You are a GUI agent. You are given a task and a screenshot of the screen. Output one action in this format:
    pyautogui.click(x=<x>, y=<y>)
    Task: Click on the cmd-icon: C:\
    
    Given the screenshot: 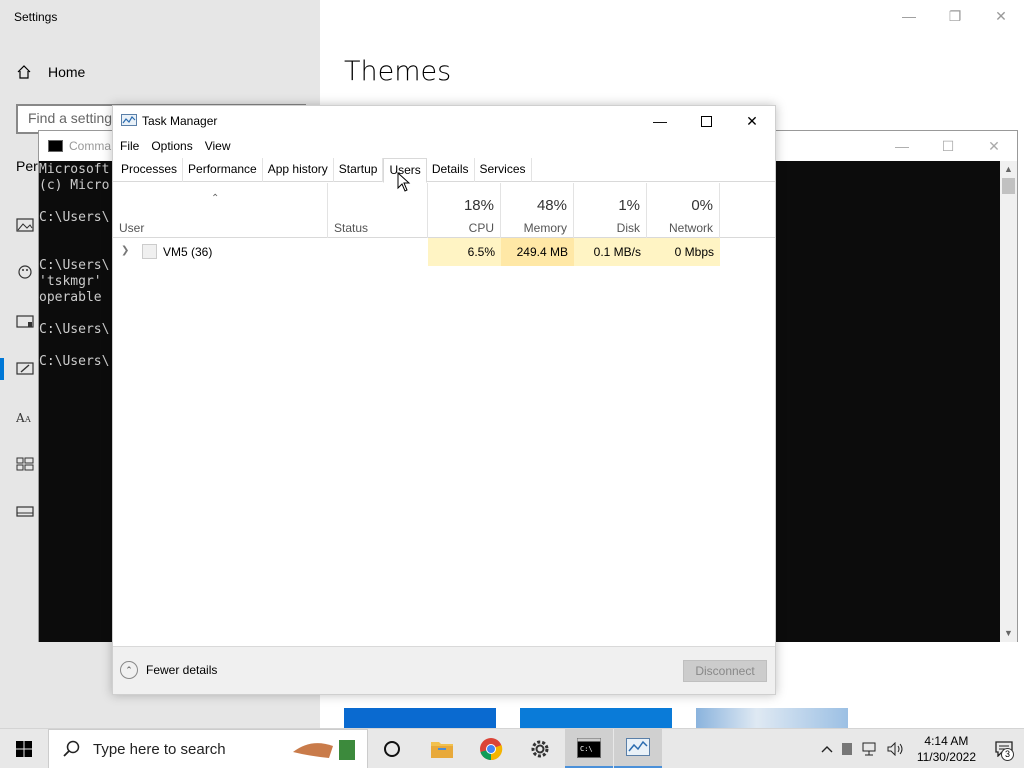 What is the action you would take?
    pyautogui.click(x=589, y=748)
    